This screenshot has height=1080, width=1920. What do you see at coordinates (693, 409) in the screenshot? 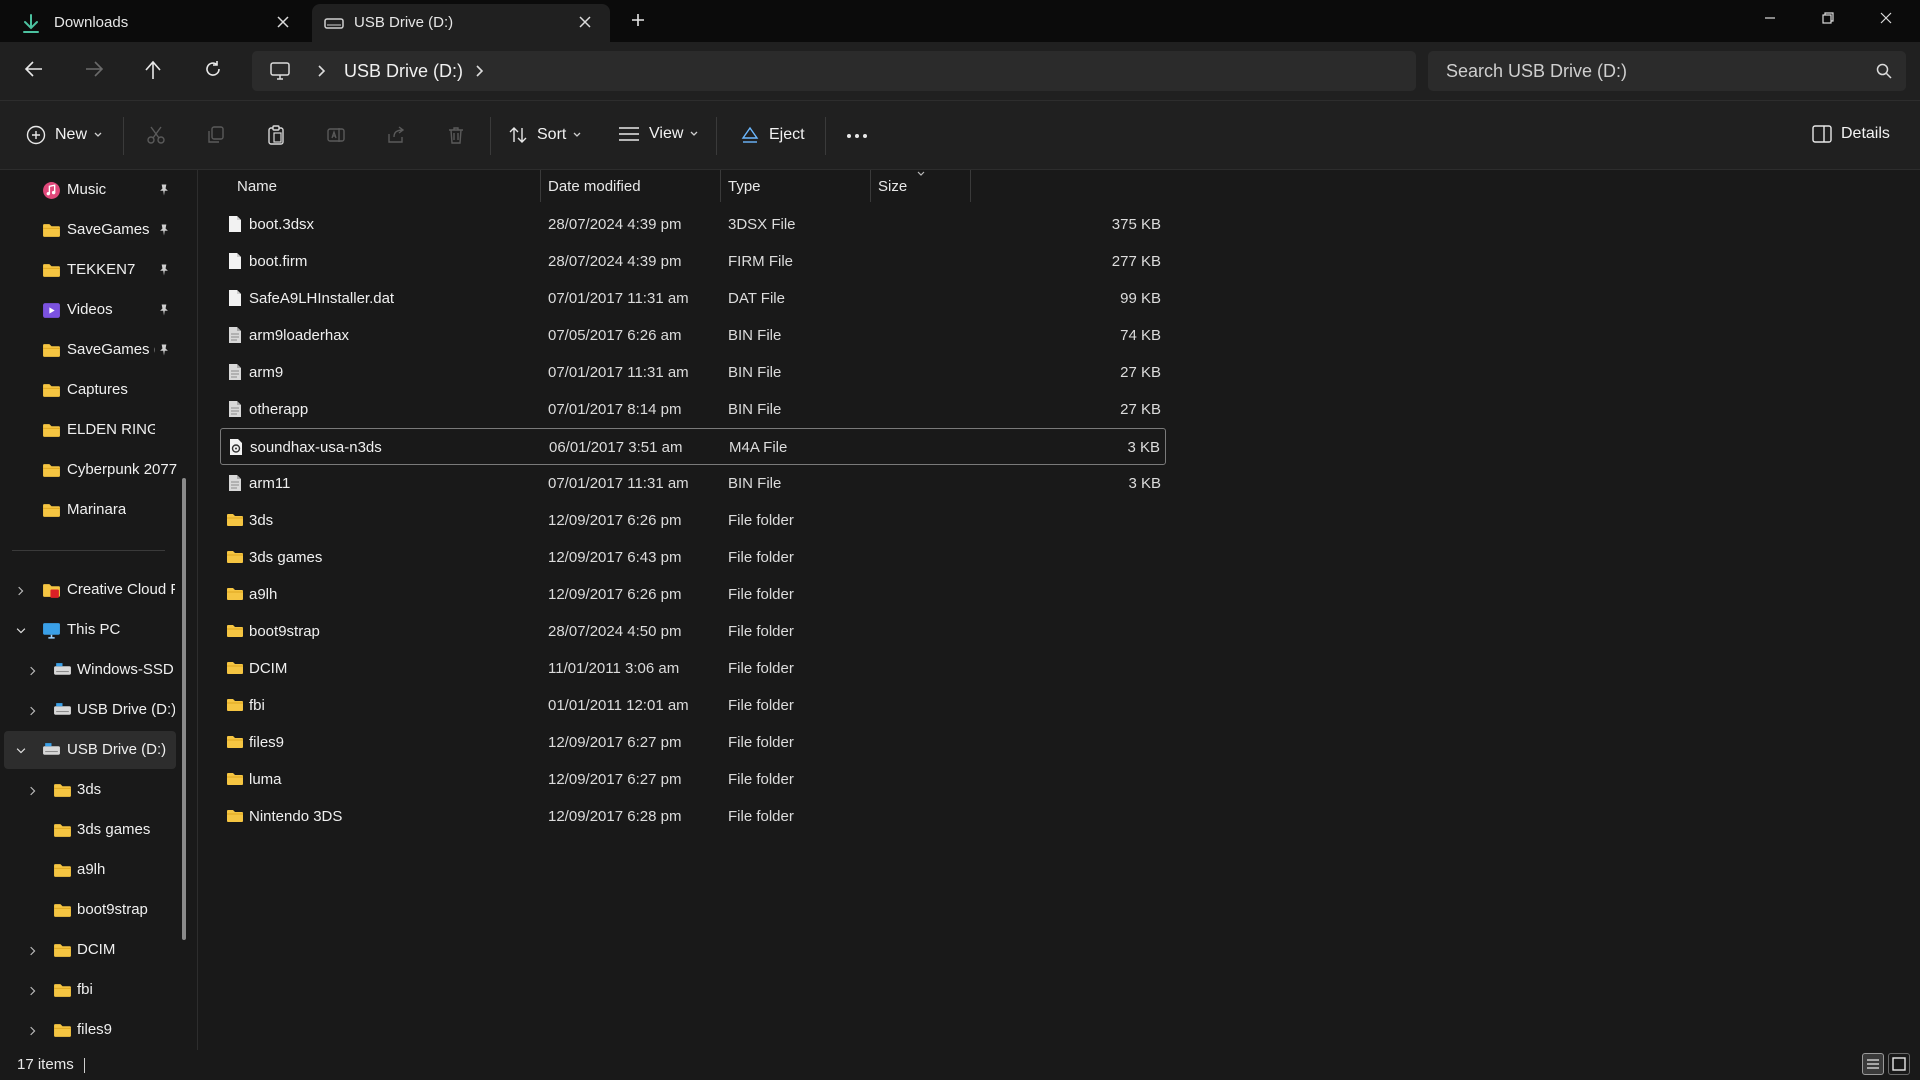
I see `file-row: otherapp 07/01/2017 8:14 pm BIN File 27 KB` at bounding box center [693, 409].